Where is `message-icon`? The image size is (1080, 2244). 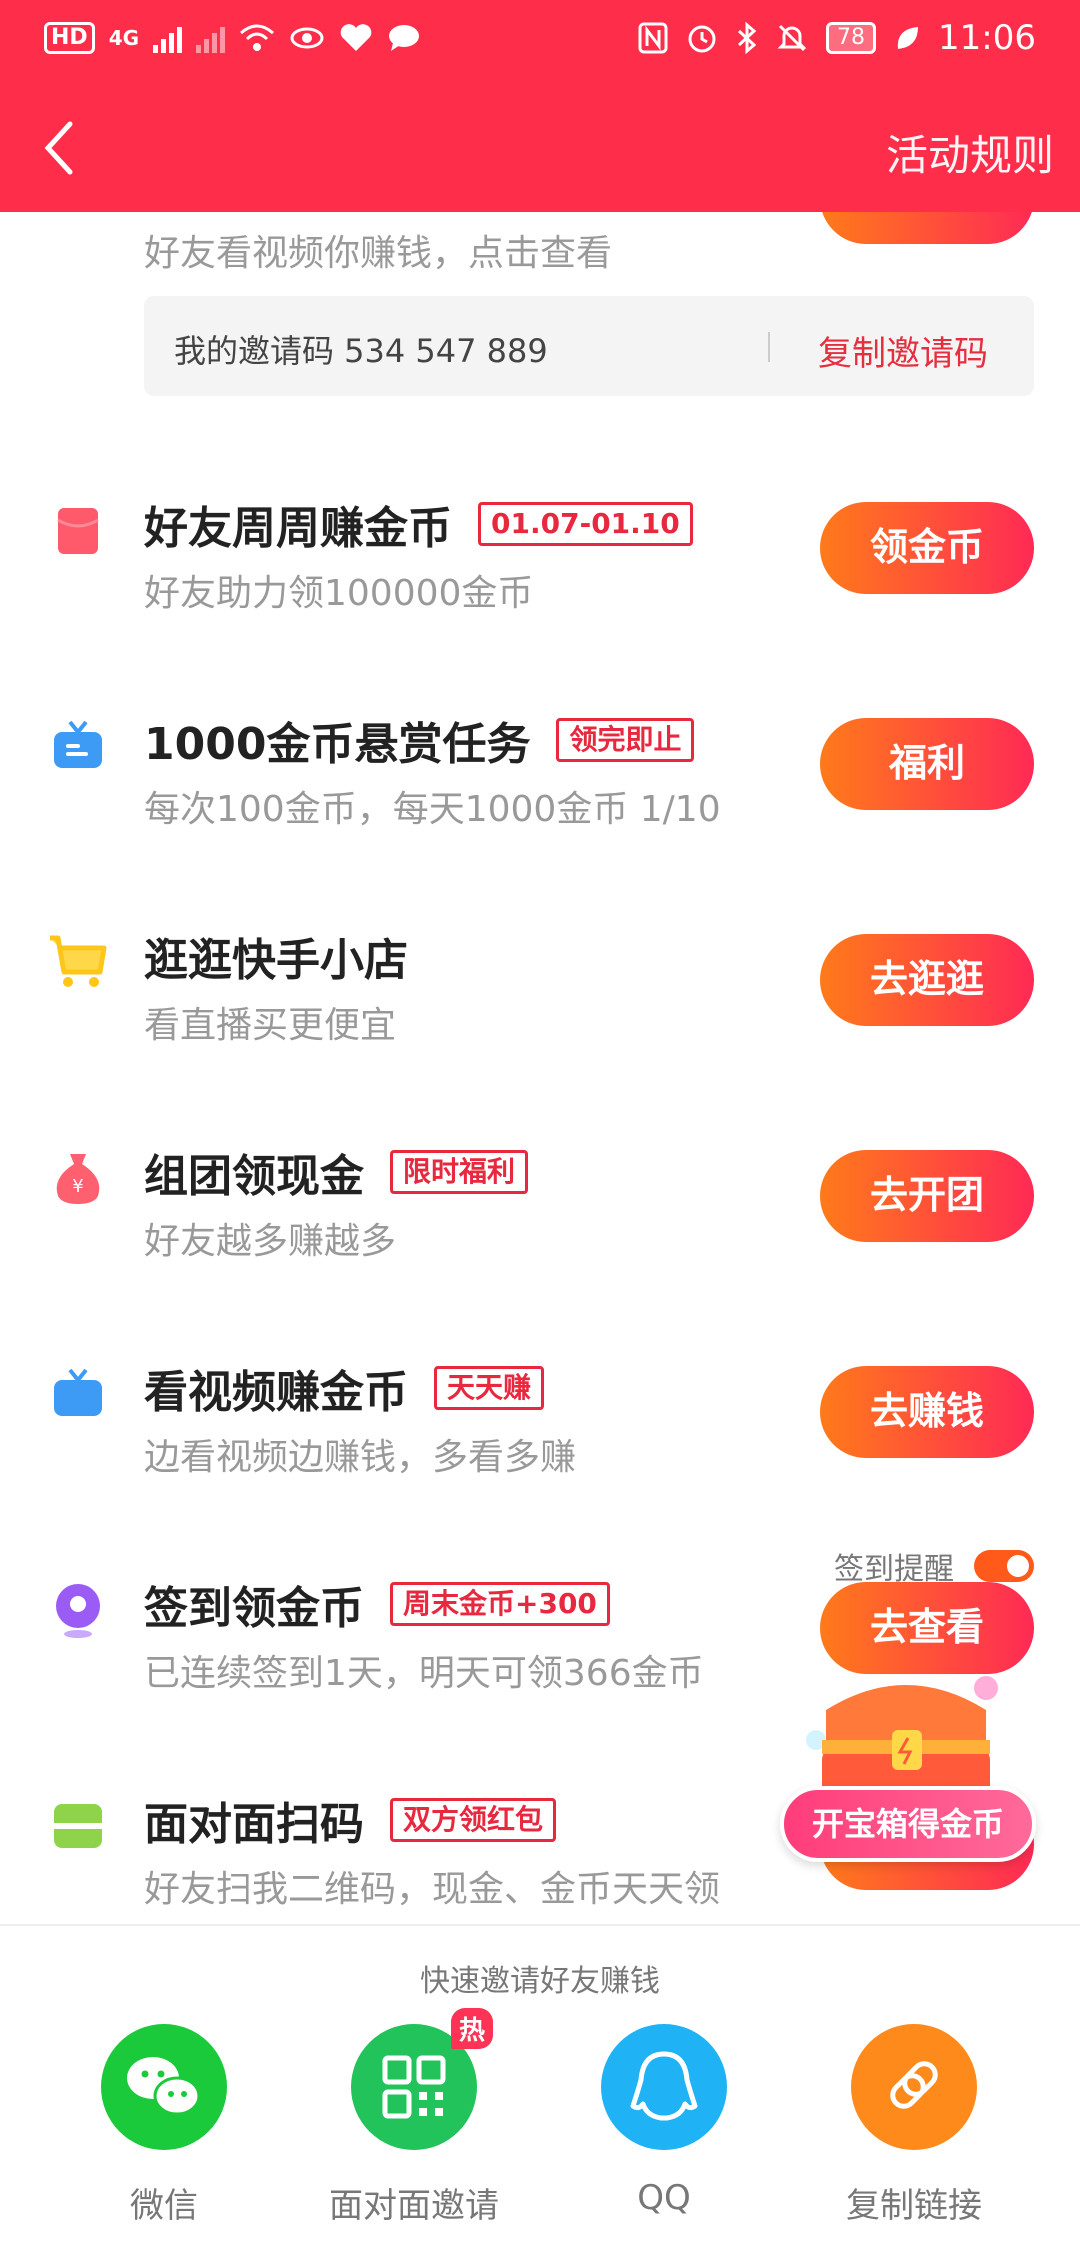 message-icon is located at coordinates (404, 38).